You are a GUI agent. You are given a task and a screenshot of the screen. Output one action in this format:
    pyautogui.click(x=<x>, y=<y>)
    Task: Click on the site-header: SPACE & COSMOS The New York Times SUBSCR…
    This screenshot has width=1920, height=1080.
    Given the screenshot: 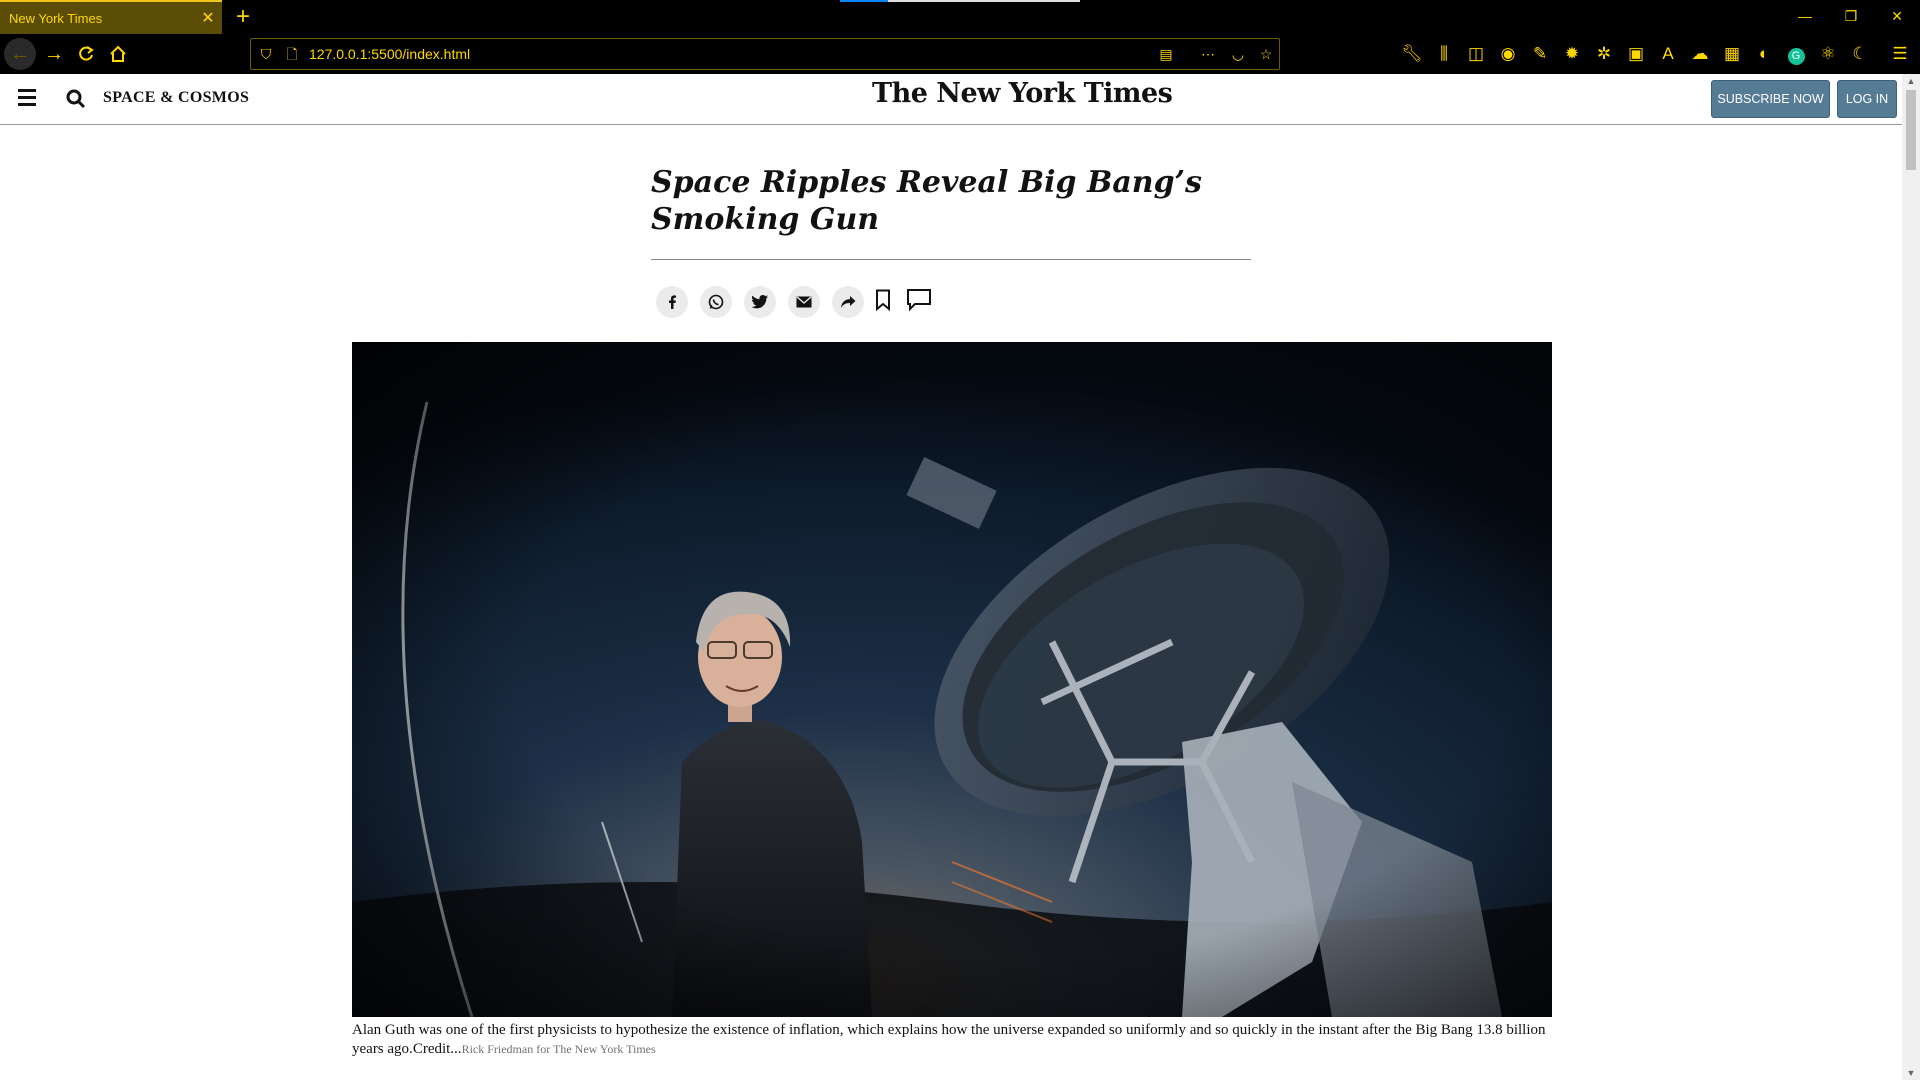 What is the action you would take?
    pyautogui.click(x=951, y=99)
    